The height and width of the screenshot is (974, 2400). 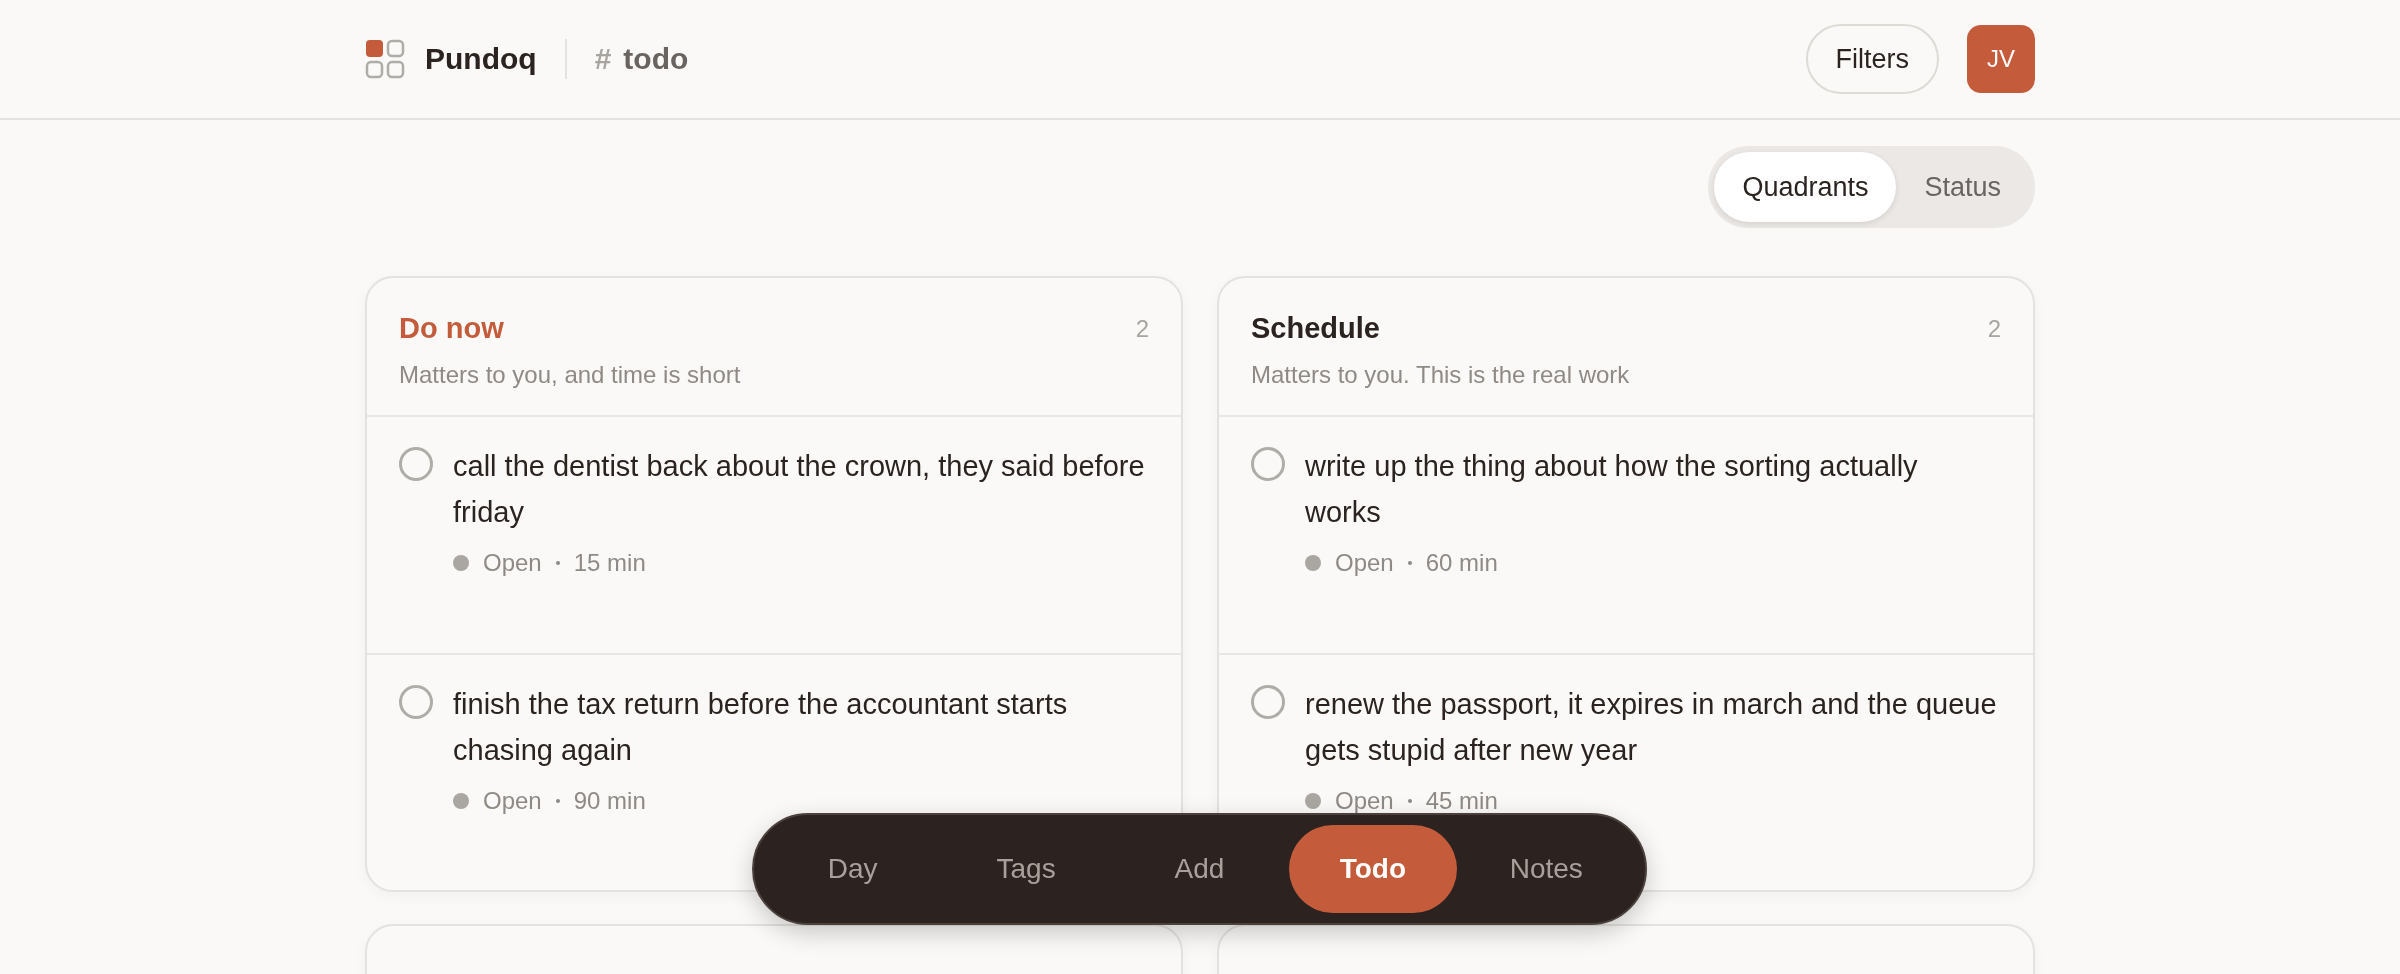 What do you see at coordinates (1546, 869) in the screenshot?
I see `nav-tab: Notes` at bounding box center [1546, 869].